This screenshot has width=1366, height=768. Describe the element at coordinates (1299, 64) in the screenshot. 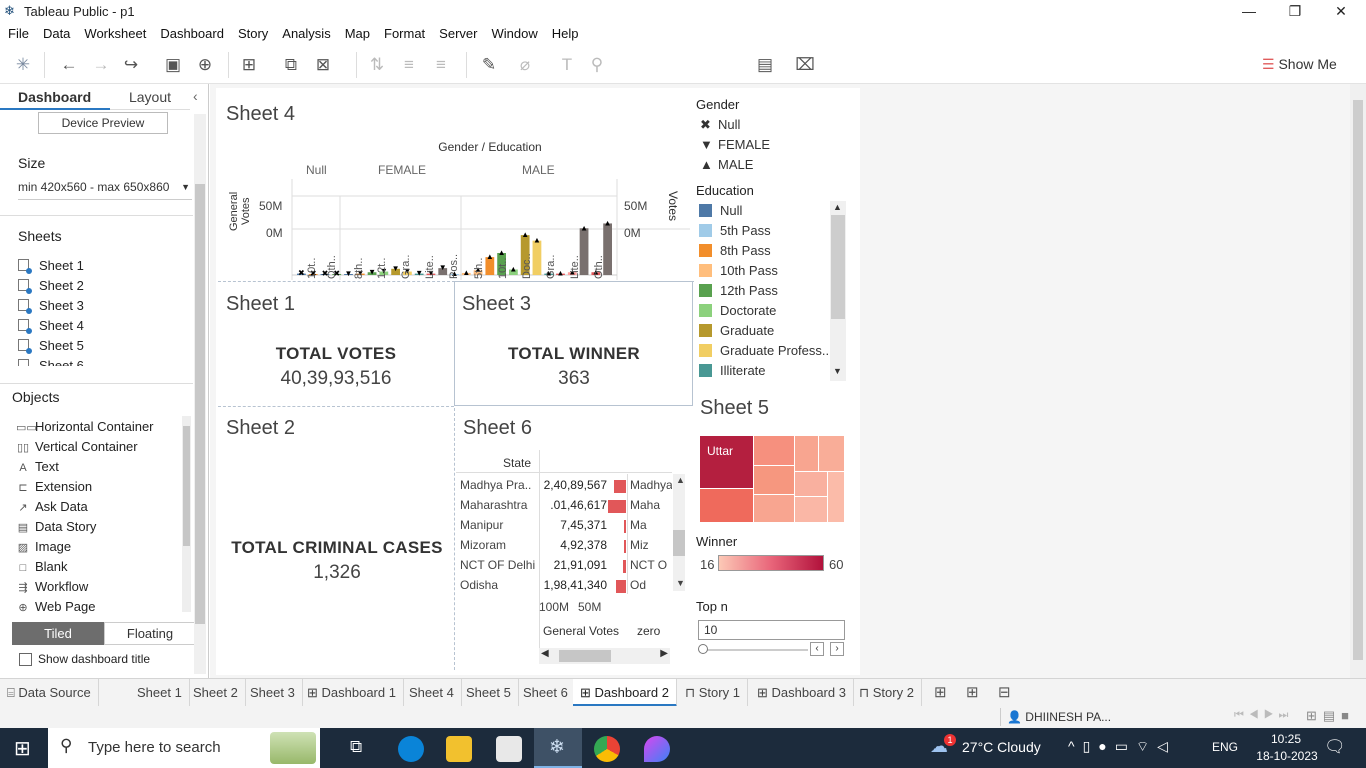

I see `show-me-button: ☰ Show Me` at that location.